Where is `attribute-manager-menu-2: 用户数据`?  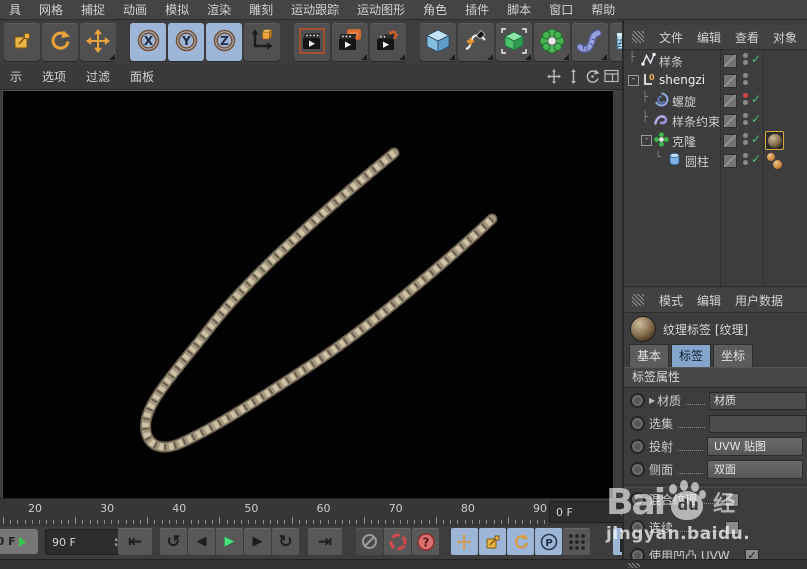
attribute-manager-menu-2: 用户数据 is located at coordinates (759, 300).